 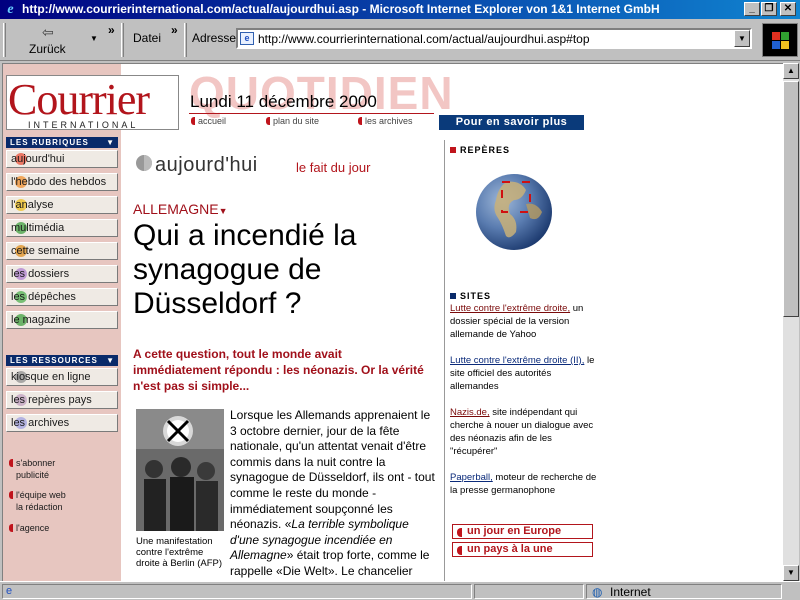 I want to click on status-bar: e ◍ Internet, so click(x=400, y=590).